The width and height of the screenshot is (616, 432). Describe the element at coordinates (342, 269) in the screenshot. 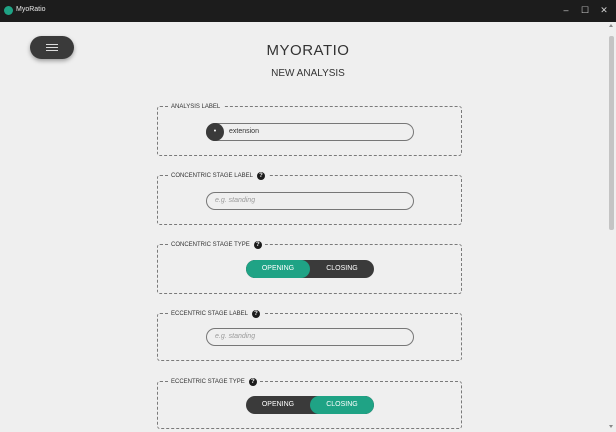

I see `concentric-closing-option: CLOSING` at that location.